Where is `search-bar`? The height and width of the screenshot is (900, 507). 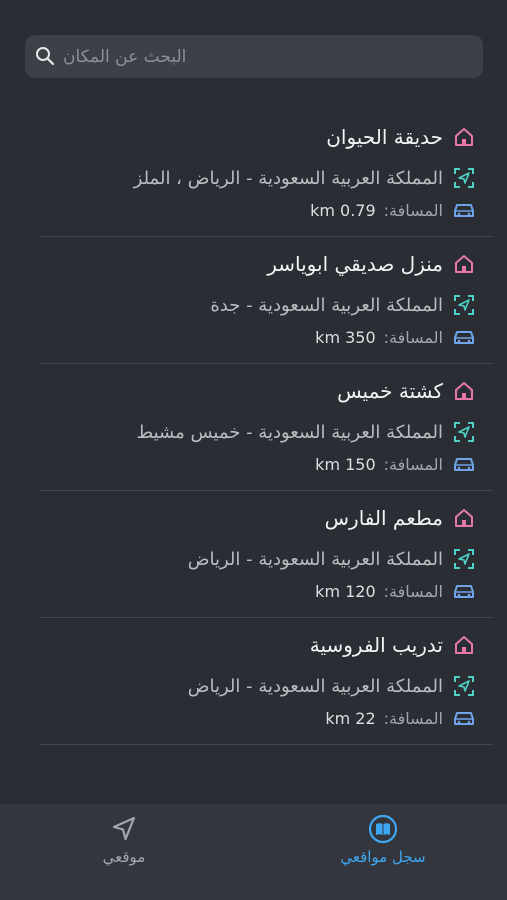
search-bar is located at coordinates (254, 56).